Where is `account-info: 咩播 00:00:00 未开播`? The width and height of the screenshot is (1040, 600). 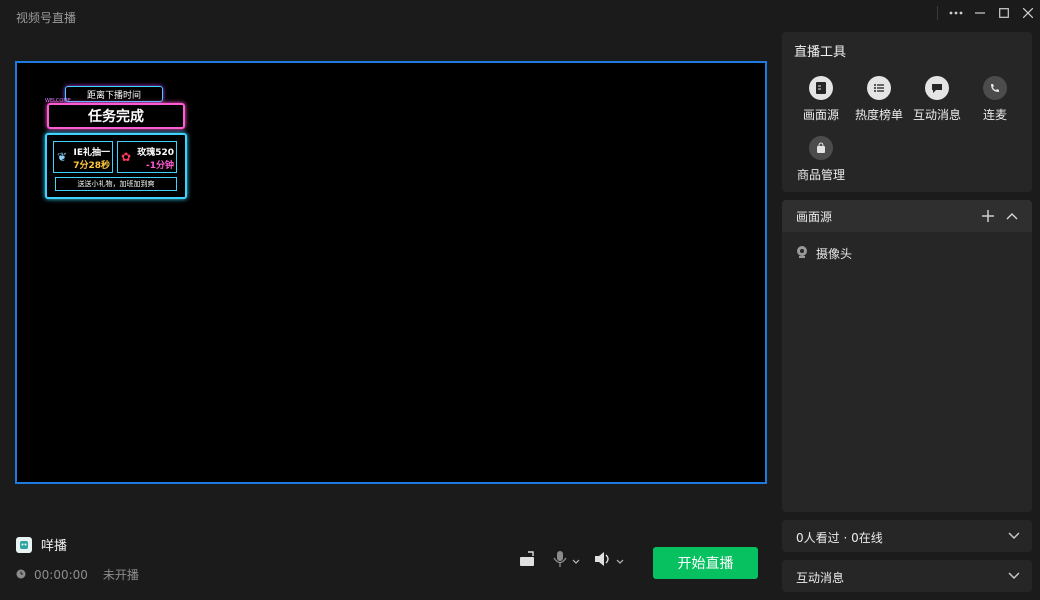 account-info: 咩播 00:00:00 未开播 is located at coordinates (77, 559).